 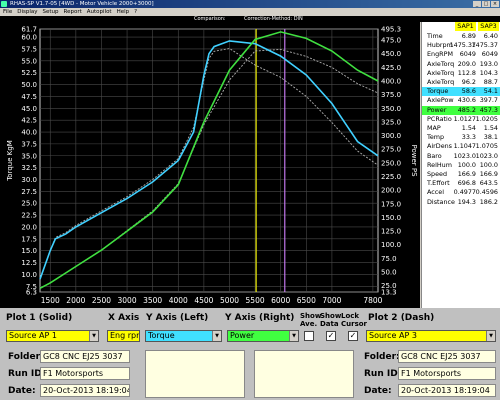 What do you see at coordinates (434, 155) in the screenshot?
I see `datapanel-row-name: Baro` at bounding box center [434, 155].